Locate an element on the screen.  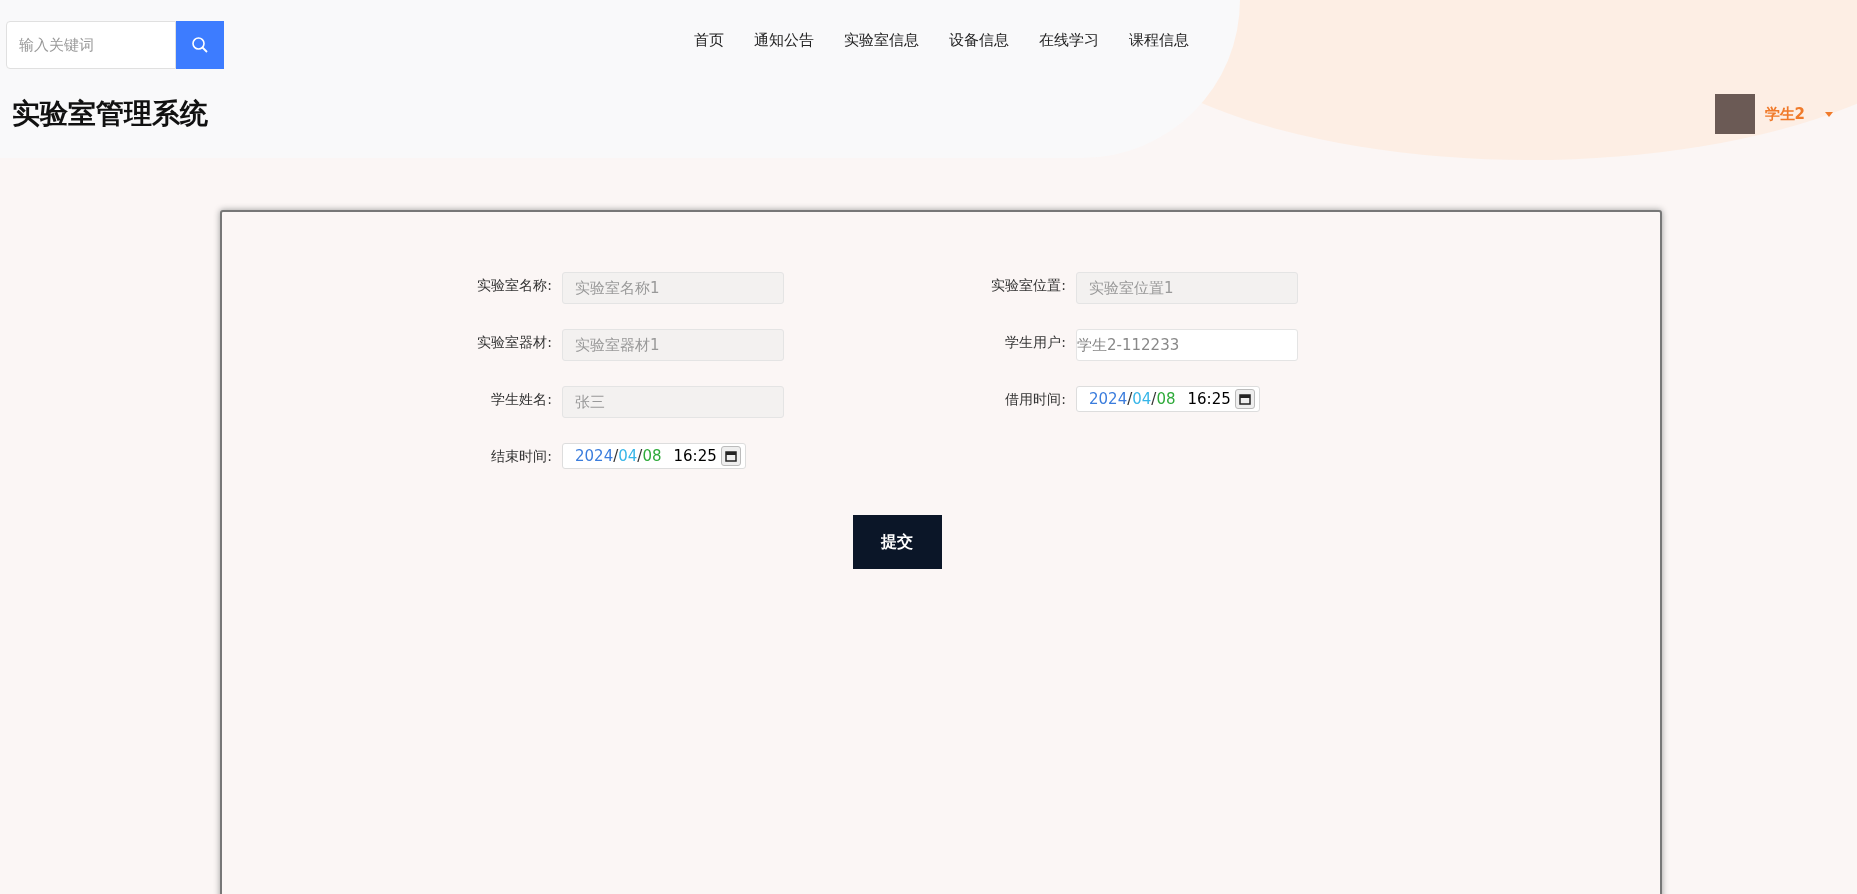
caret-icon is located at coordinates (1829, 114).